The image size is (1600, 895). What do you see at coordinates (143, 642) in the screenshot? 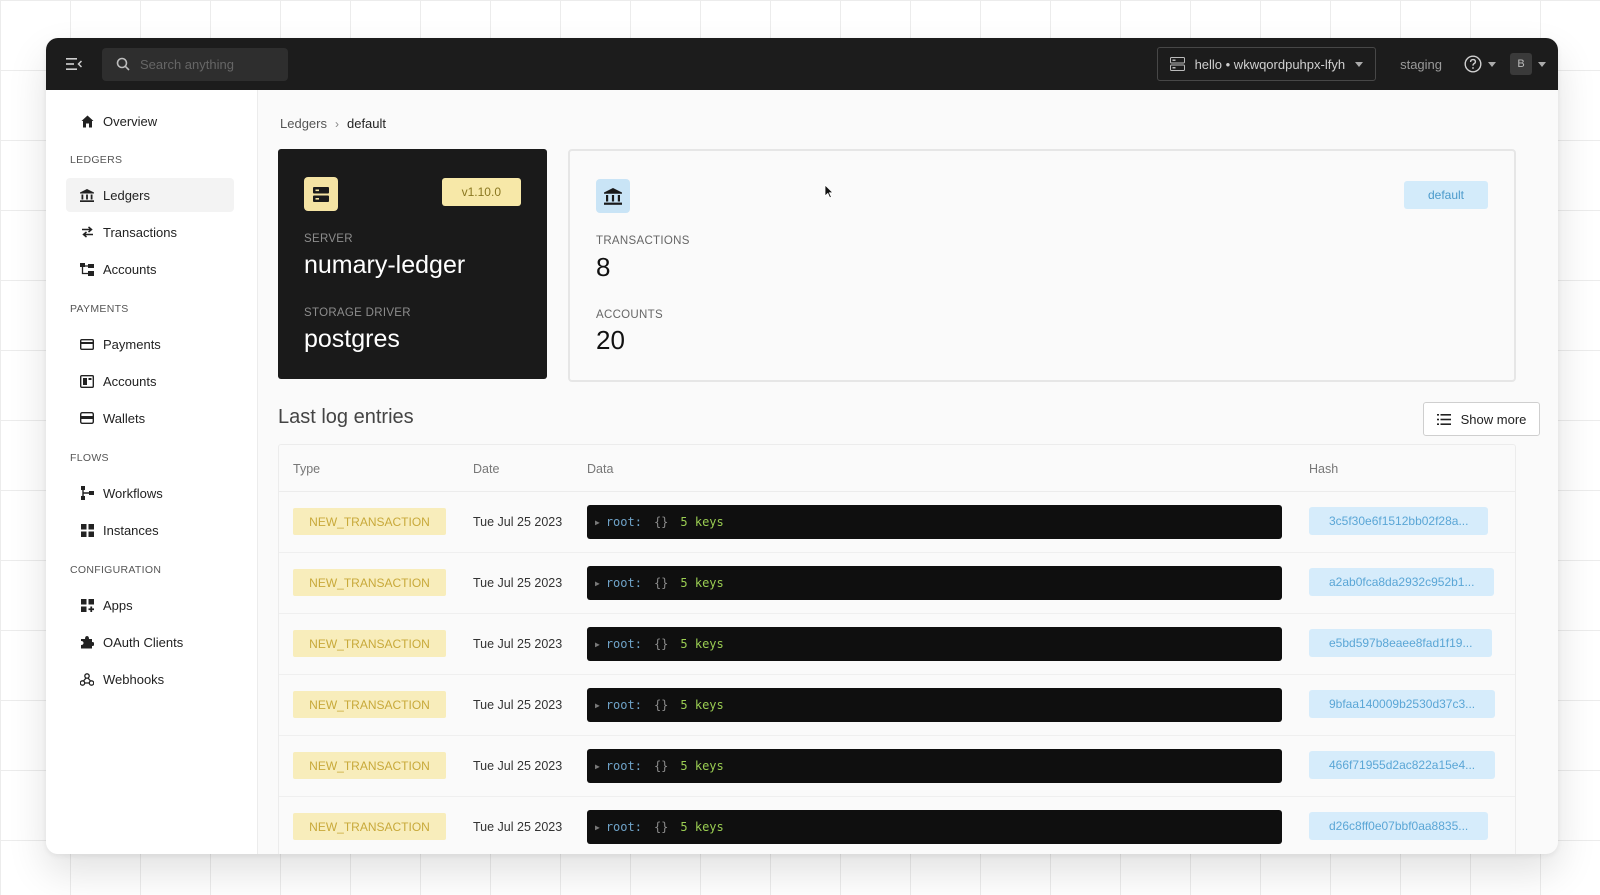
I see `sidebar-item-label: OAuth Clients` at bounding box center [143, 642].